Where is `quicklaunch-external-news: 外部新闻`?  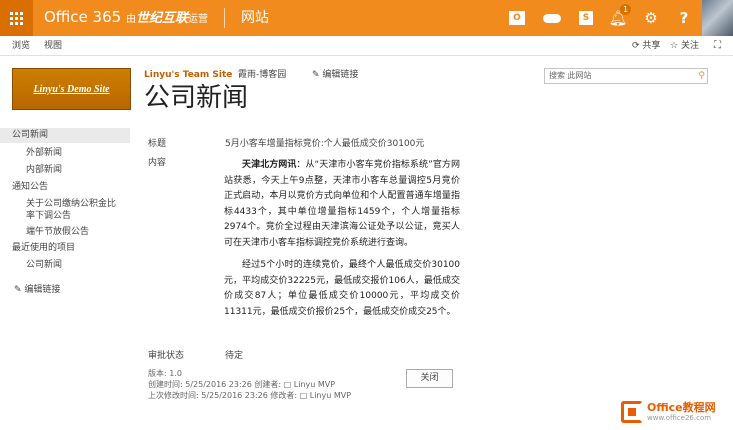
quicklaunch-external-news: 外部新闻 is located at coordinates (44, 153).